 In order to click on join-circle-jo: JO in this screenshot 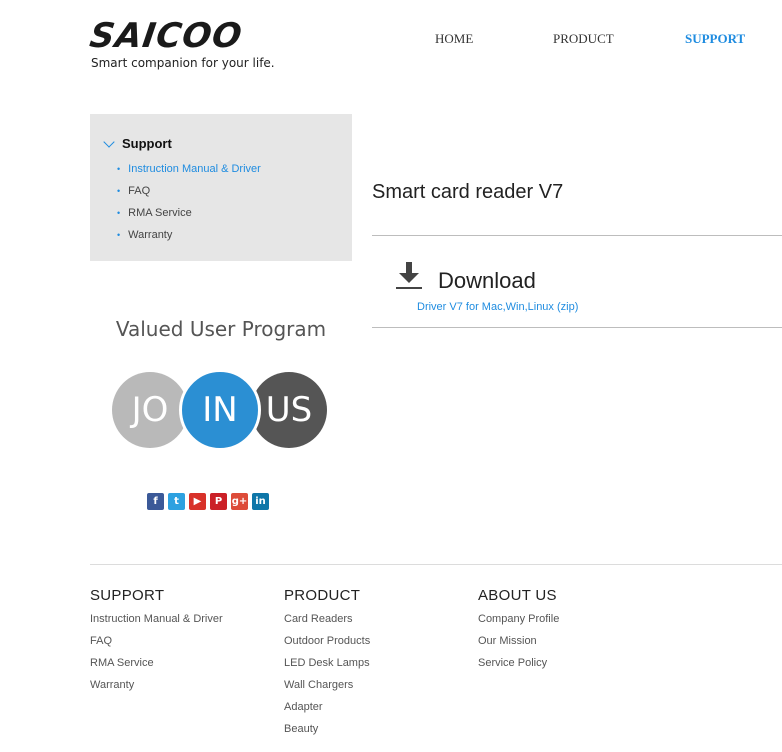, I will do `click(150, 410)`.